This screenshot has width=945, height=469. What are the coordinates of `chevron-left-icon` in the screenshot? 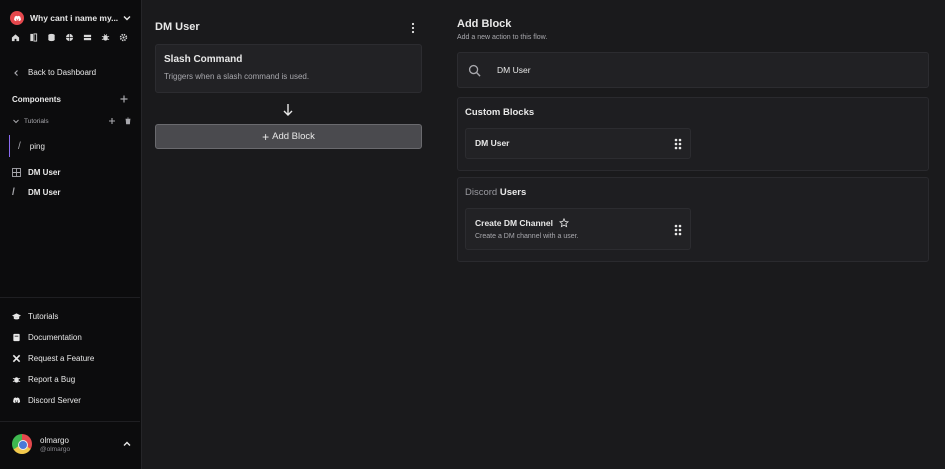 It's located at (16, 72).